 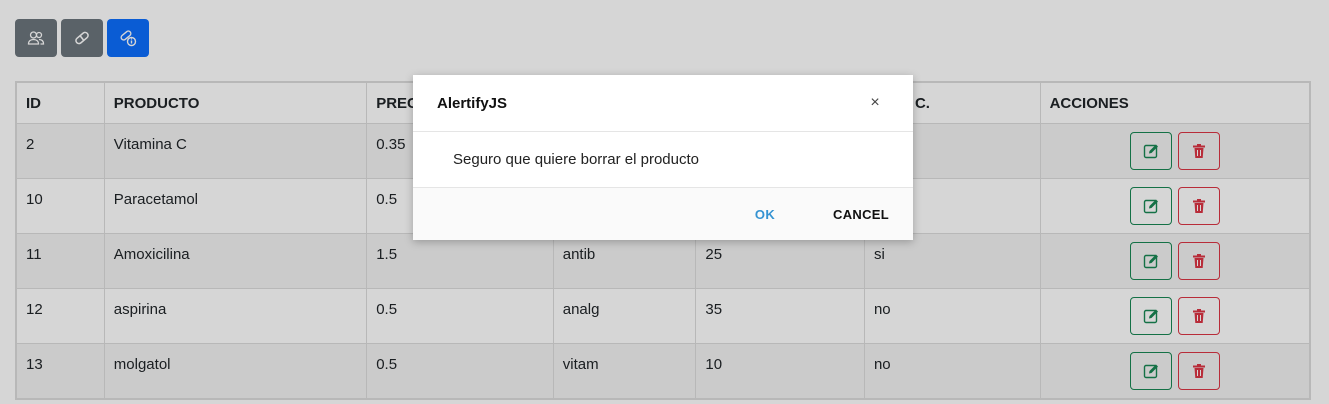 What do you see at coordinates (663, 103) in the screenshot?
I see `dialog-header: AlertifyJS ×` at bounding box center [663, 103].